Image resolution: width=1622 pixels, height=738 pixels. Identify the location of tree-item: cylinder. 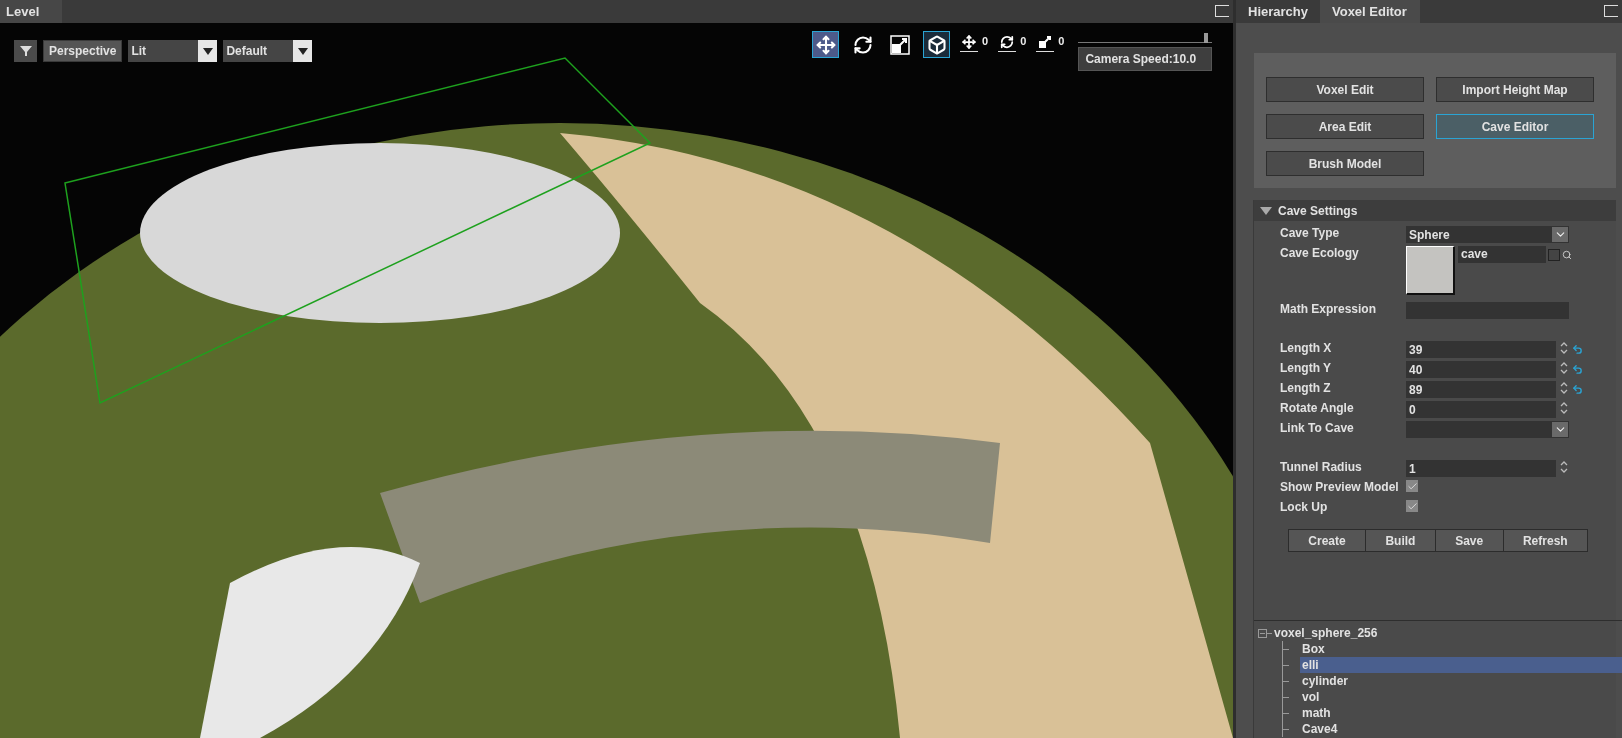
(1461, 681).